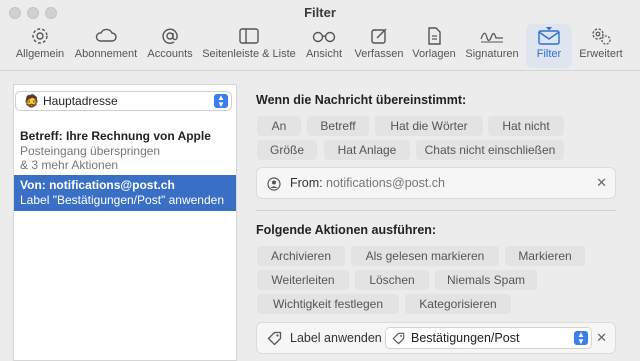 Image resolution: width=640 pixels, height=361 pixels. Describe the element at coordinates (249, 54) in the screenshot. I see `tab-label: Seitenleiste & Liste` at that location.